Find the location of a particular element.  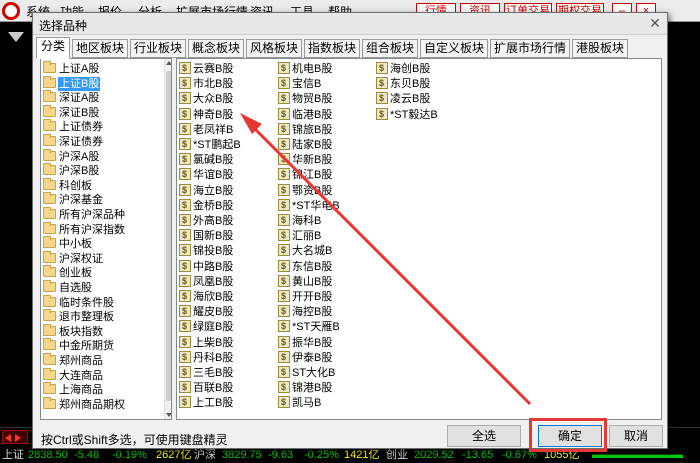

select-all-button: 全选 is located at coordinates (484, 436).